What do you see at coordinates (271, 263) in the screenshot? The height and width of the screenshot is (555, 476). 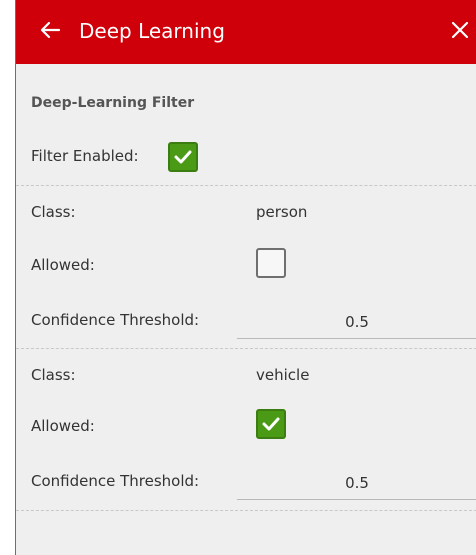 I see `allowed-checkbox-person` at bounding box center [271, 263].